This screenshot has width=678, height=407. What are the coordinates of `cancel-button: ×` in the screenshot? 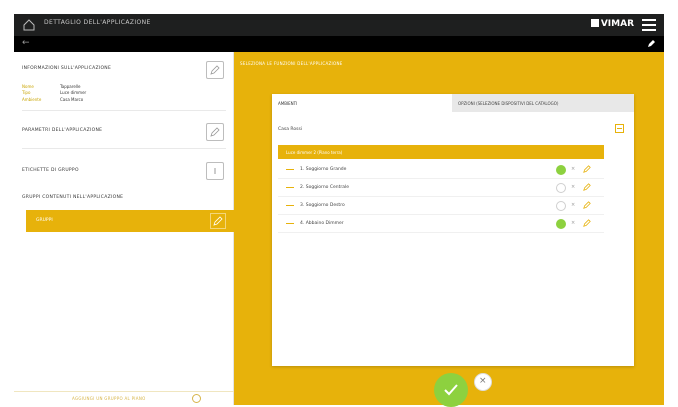 It's located at (483, 382).